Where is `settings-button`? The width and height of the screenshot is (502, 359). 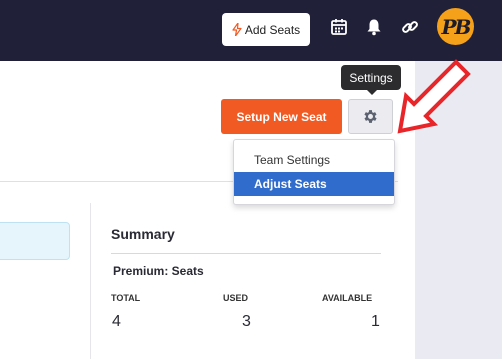 settings-button is located at coordinates (370, 116).